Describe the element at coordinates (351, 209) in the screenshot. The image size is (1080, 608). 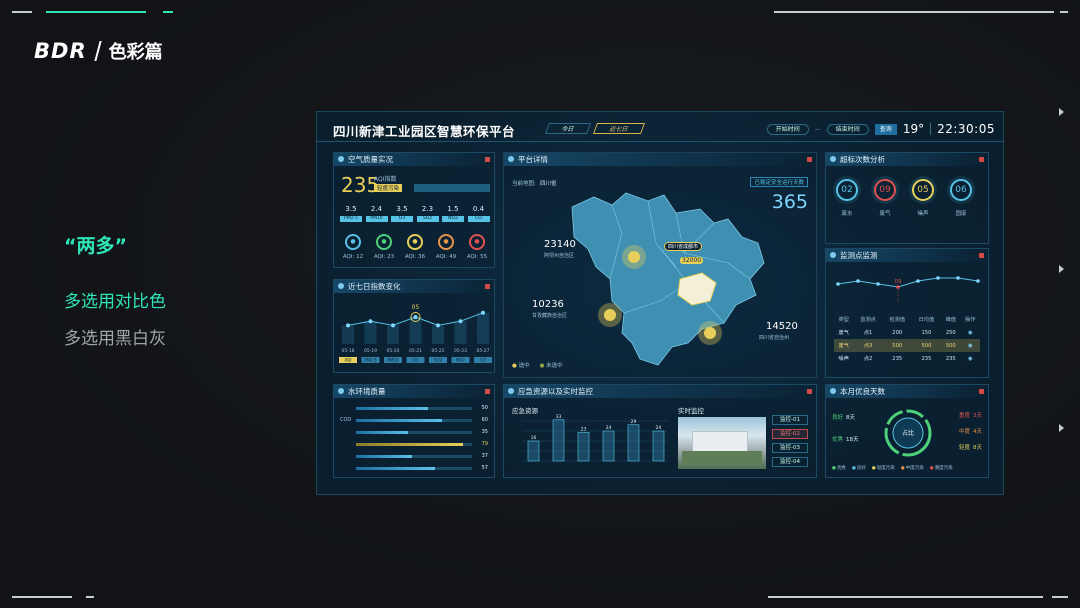
I see `air-reading-value: 3.5` at that location.